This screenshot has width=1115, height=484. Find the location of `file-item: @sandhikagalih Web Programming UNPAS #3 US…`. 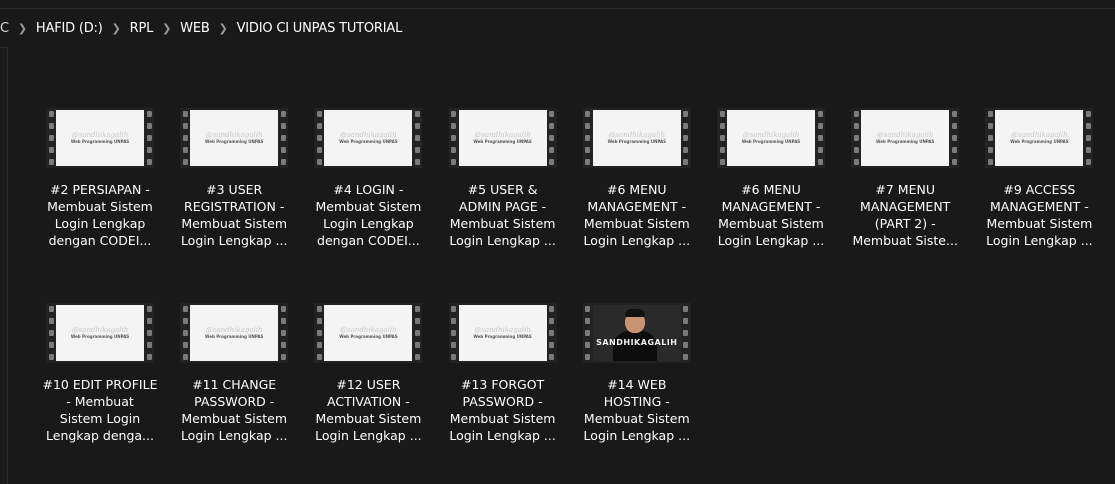

file-item: @sandhikagalih Web Programming UNPAS #3 US… is located at coordinates (234, 195).